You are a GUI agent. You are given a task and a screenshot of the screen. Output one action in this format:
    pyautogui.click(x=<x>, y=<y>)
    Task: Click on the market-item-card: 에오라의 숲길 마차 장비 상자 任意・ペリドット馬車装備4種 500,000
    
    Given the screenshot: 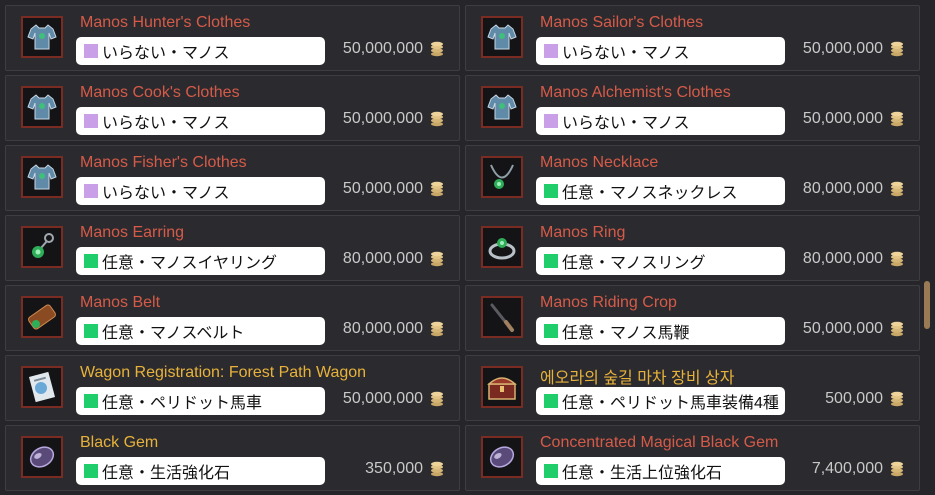 What is the action you would take?
    pyautogui.click(x=692, y=388)
    